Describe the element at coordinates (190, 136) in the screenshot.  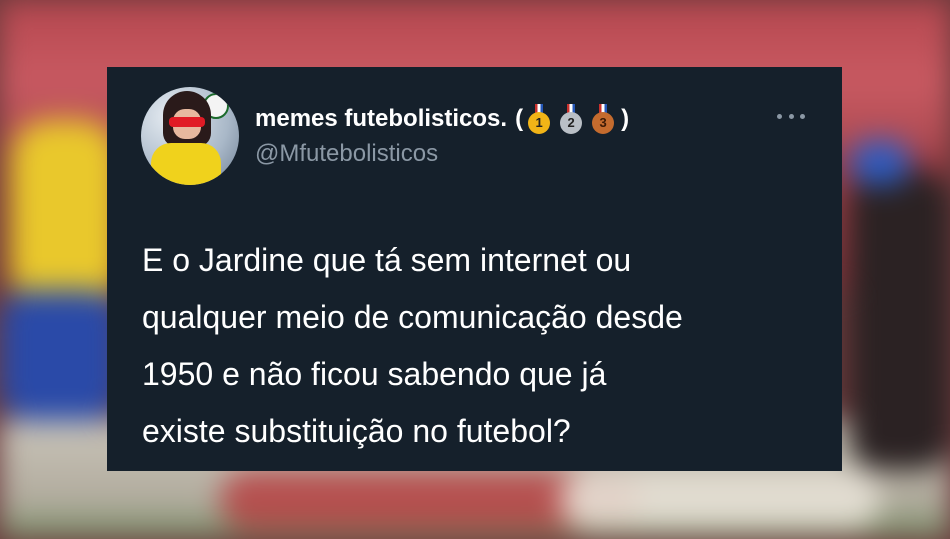
I see `avatar` at that location.